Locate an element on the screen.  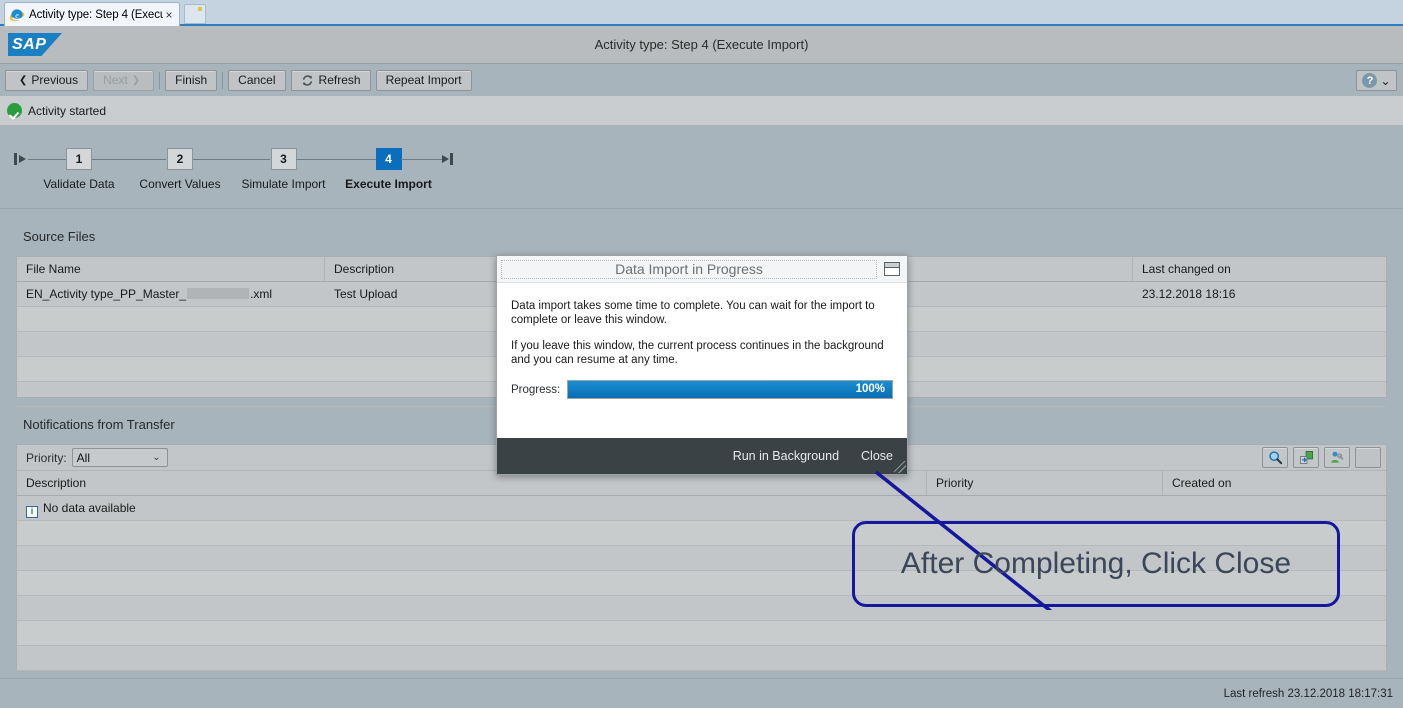
table-row: i No data available is located at coordinates (701, 508).